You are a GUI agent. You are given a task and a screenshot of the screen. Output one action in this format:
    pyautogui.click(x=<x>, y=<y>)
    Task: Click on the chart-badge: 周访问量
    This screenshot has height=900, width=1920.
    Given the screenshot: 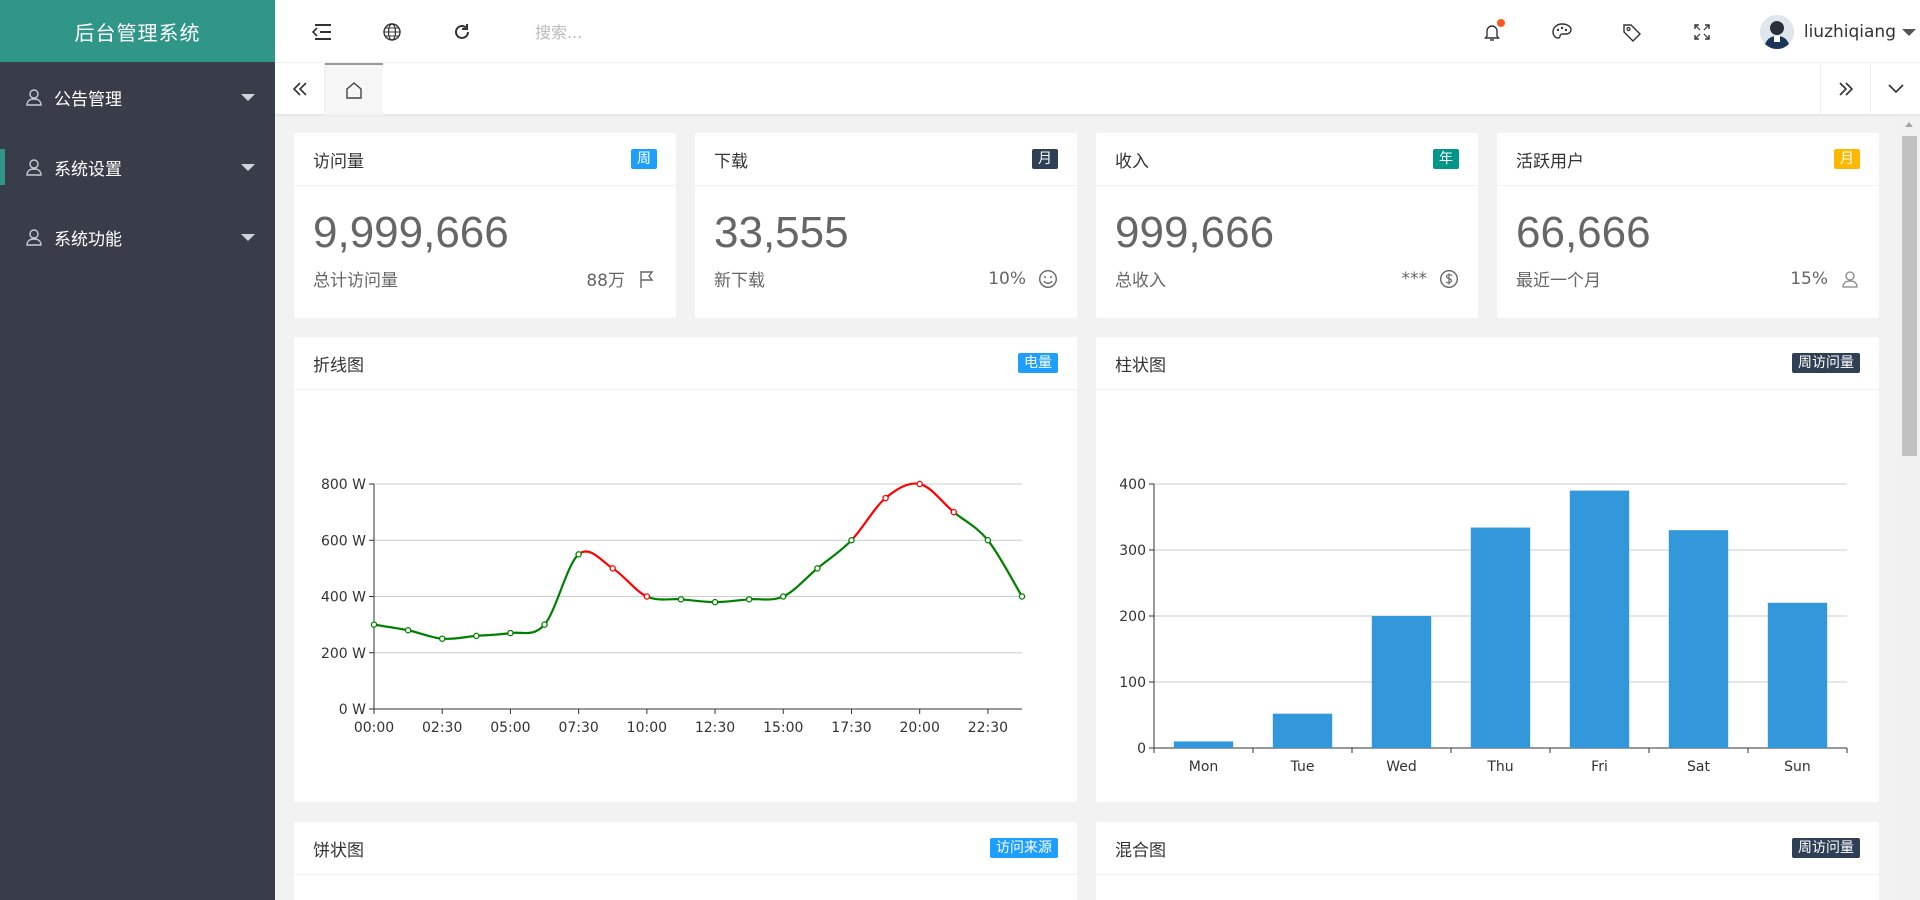 What is the action you would take?
    pyautogui.click(x=1826, y=848)
    